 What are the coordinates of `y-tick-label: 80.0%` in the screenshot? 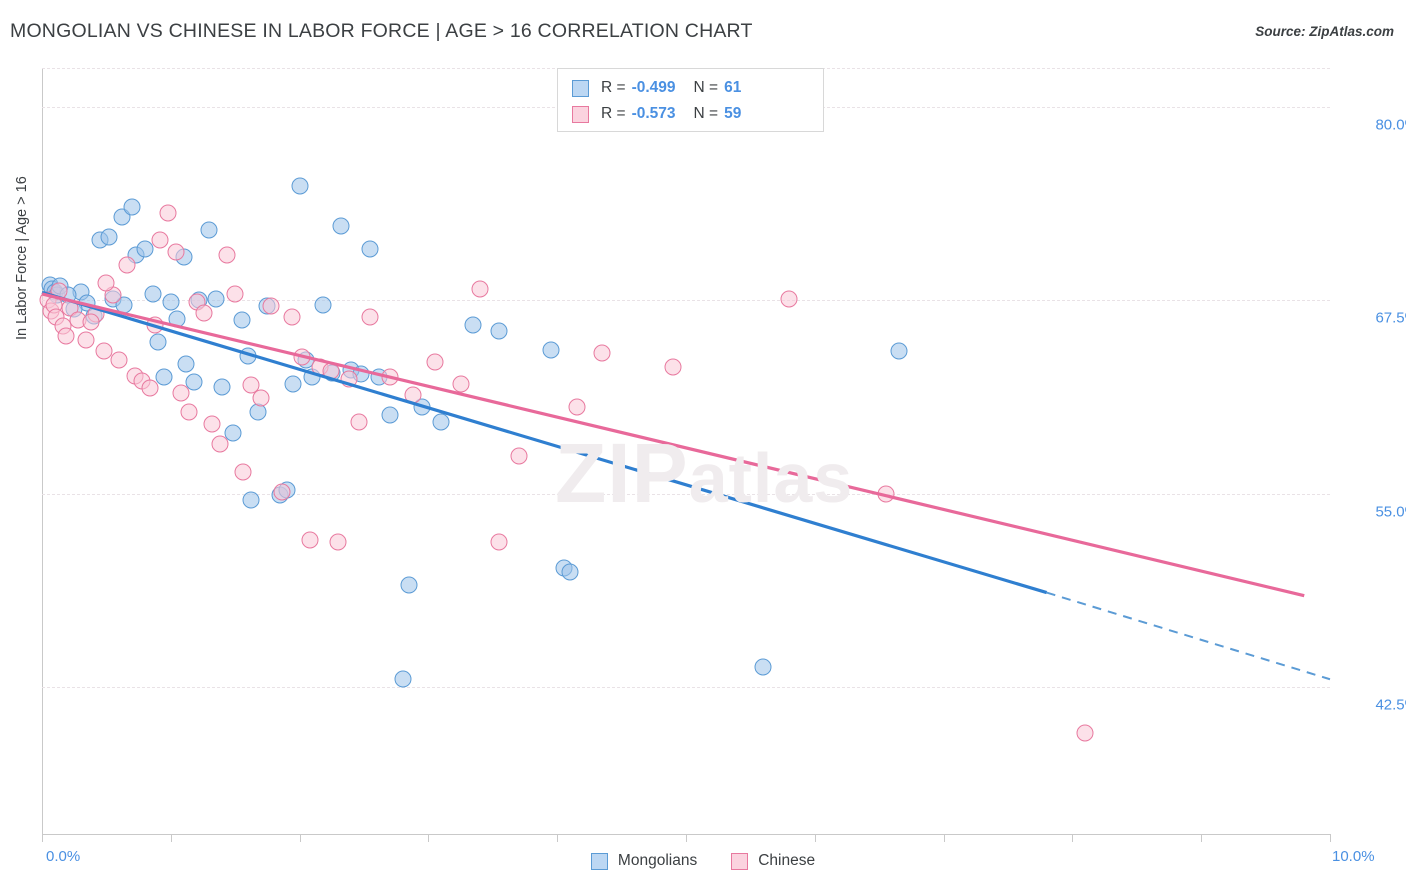 It's located at (1390, 125).